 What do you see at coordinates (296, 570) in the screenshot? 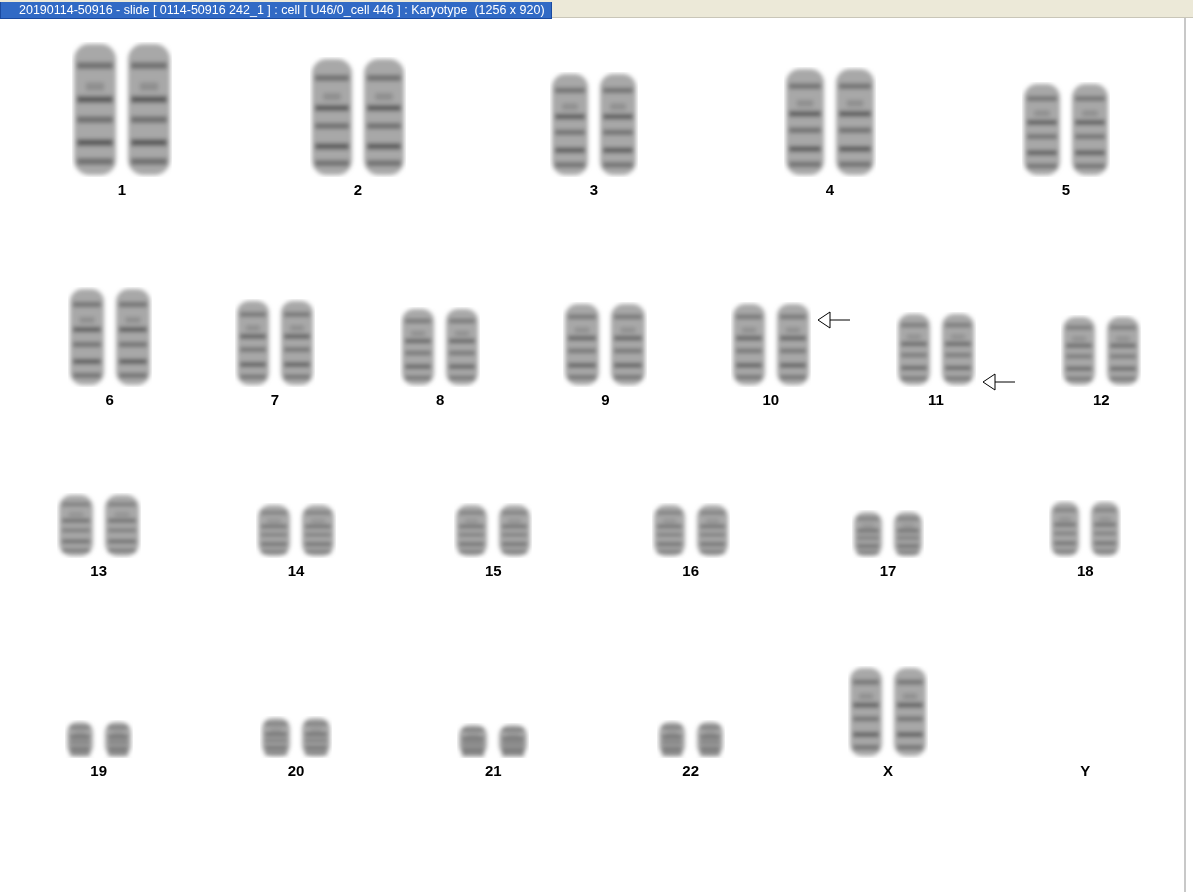
I see `chromosome-number: 14` at bounding box center [296, 570].